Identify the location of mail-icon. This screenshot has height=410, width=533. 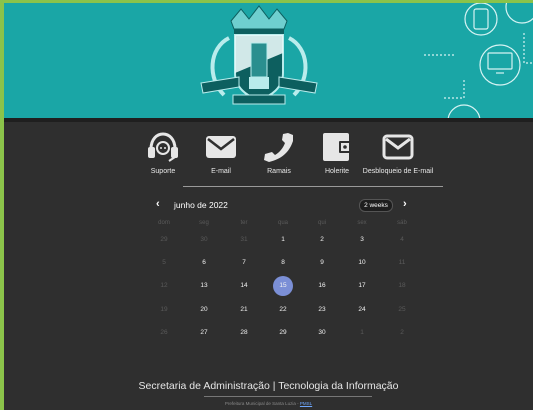
(221, 147).